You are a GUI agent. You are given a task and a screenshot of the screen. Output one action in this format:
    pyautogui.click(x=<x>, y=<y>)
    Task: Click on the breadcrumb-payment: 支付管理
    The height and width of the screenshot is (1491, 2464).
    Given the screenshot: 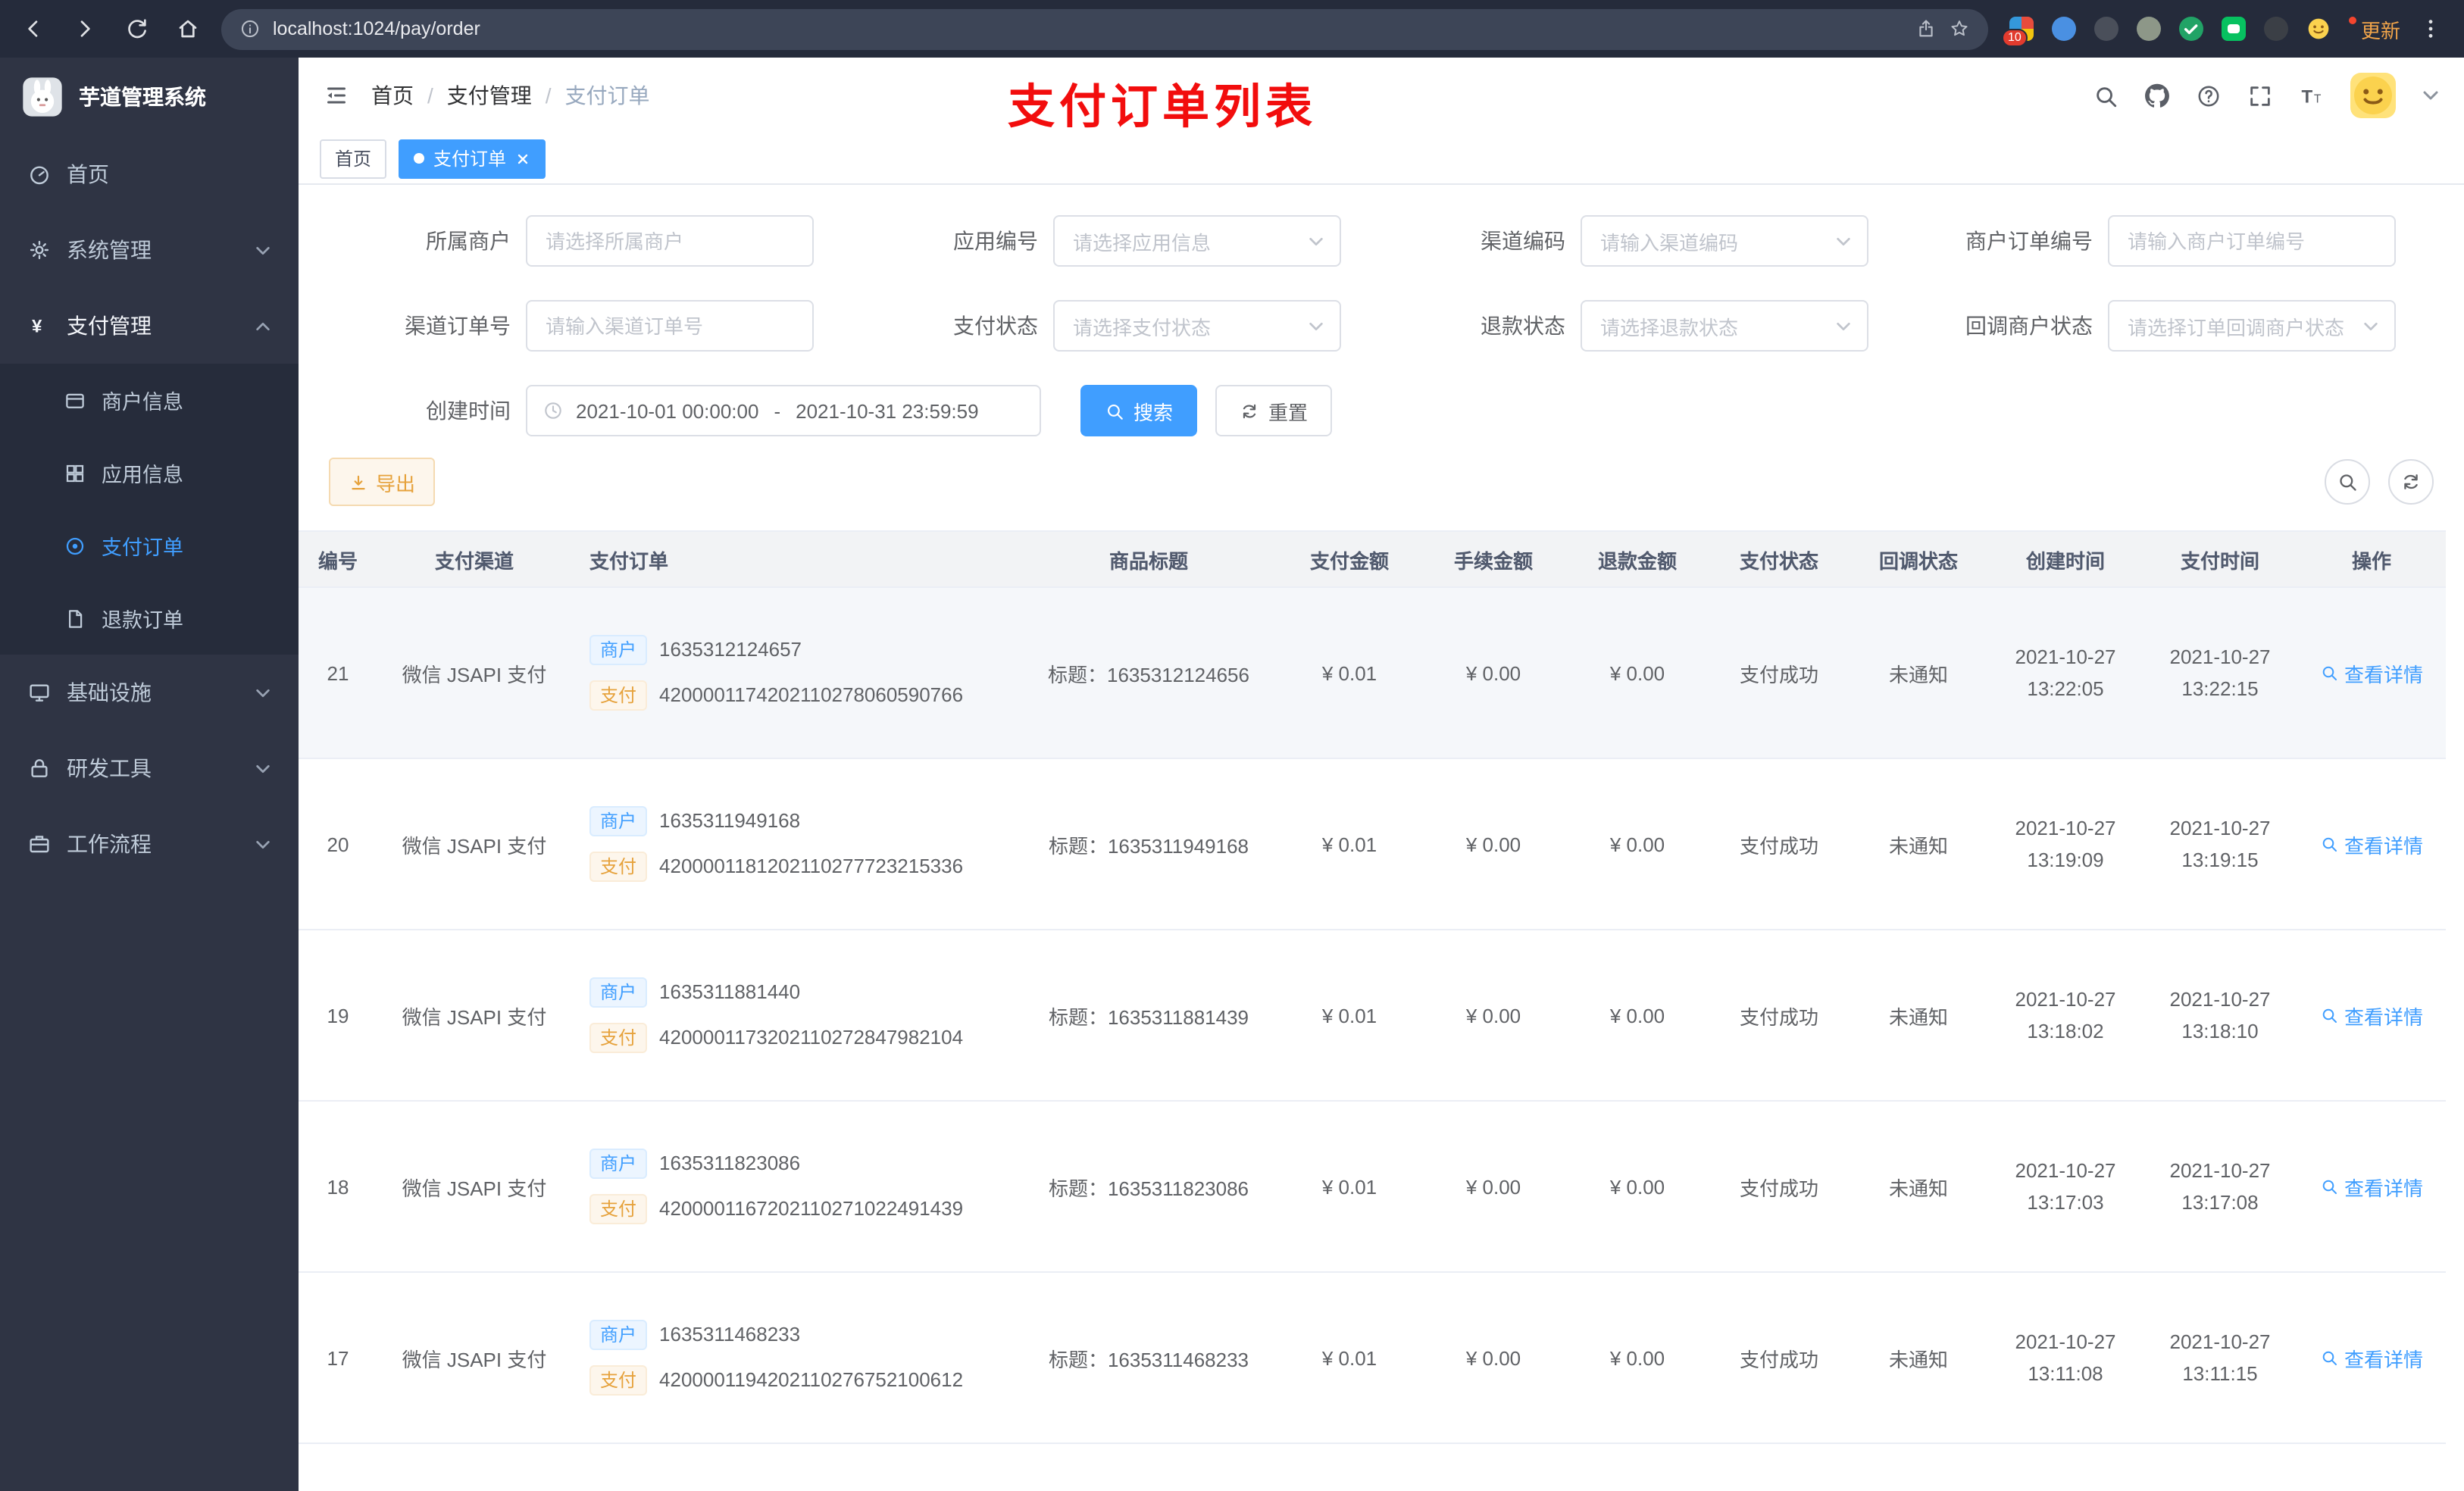 What is the action you would take?
    pyautogui.click(x=489, y=95)
    